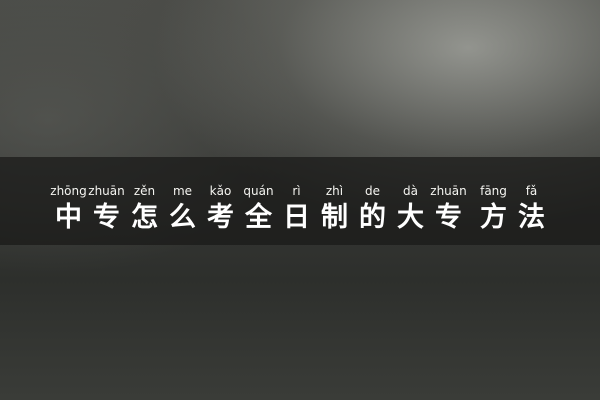  Describe the element at coordinates (296, 217) in the screenshot. I see `hanzi: 日` at that location.